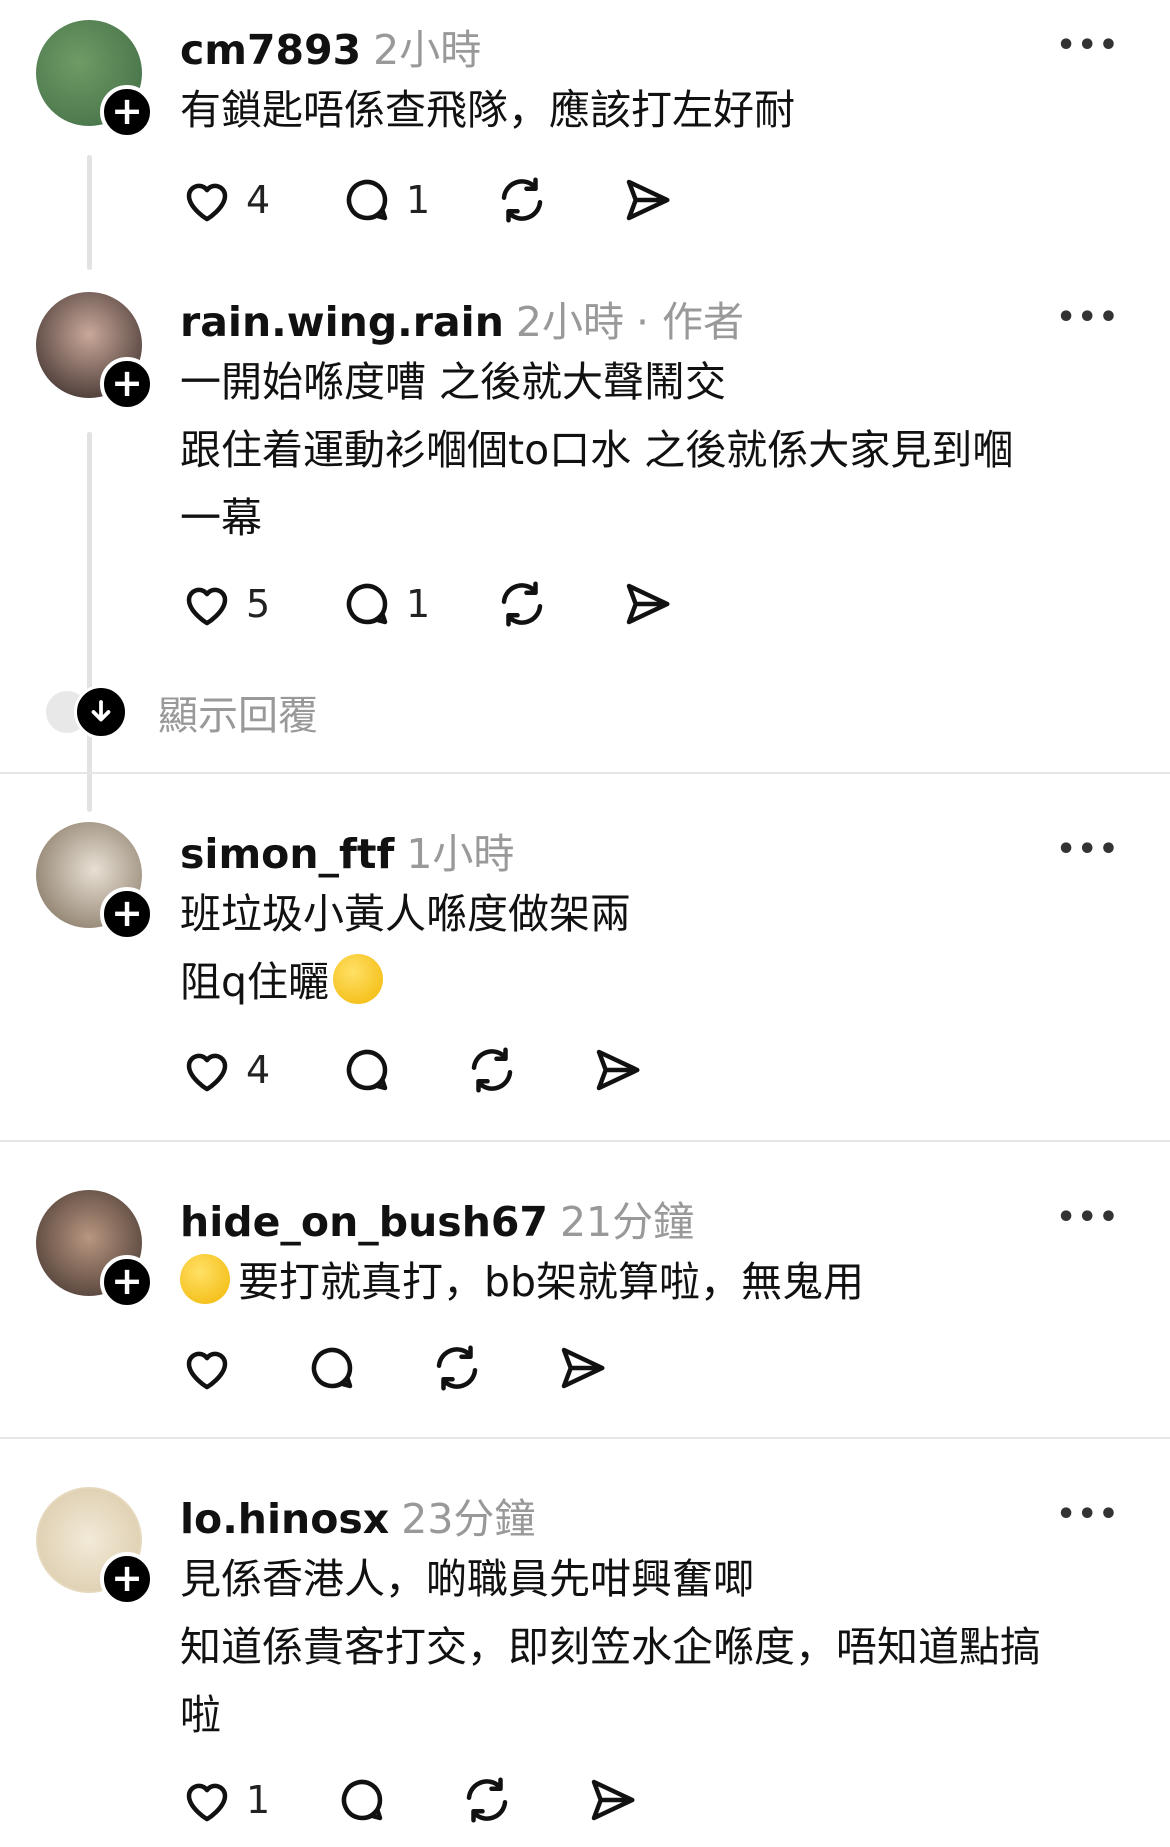  I want to click on action-bar: 1, so click(409, 1800).